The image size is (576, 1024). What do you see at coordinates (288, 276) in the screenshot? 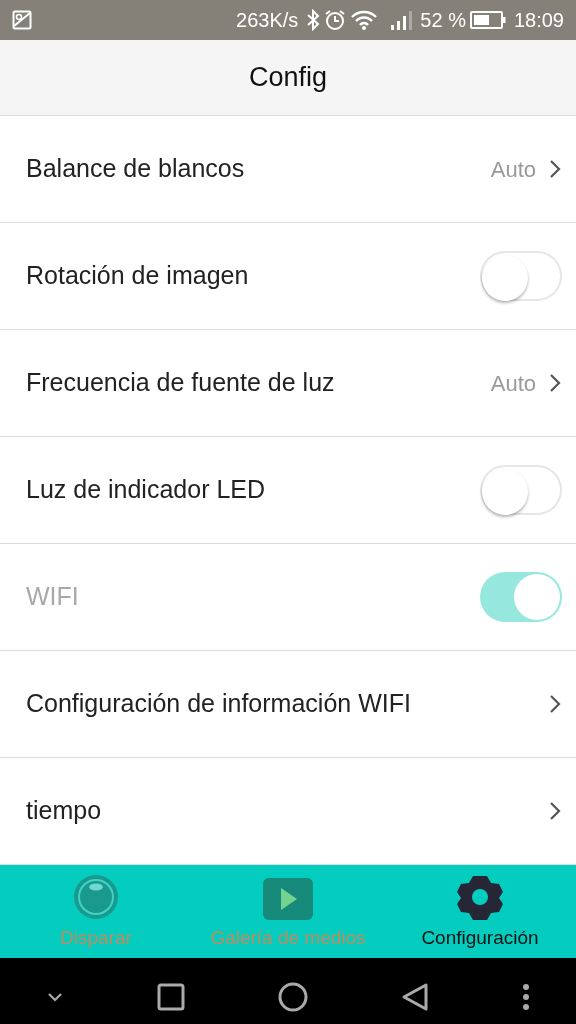
I see `settings-row: Rotación de imagen` at bounding box center [288, 276].